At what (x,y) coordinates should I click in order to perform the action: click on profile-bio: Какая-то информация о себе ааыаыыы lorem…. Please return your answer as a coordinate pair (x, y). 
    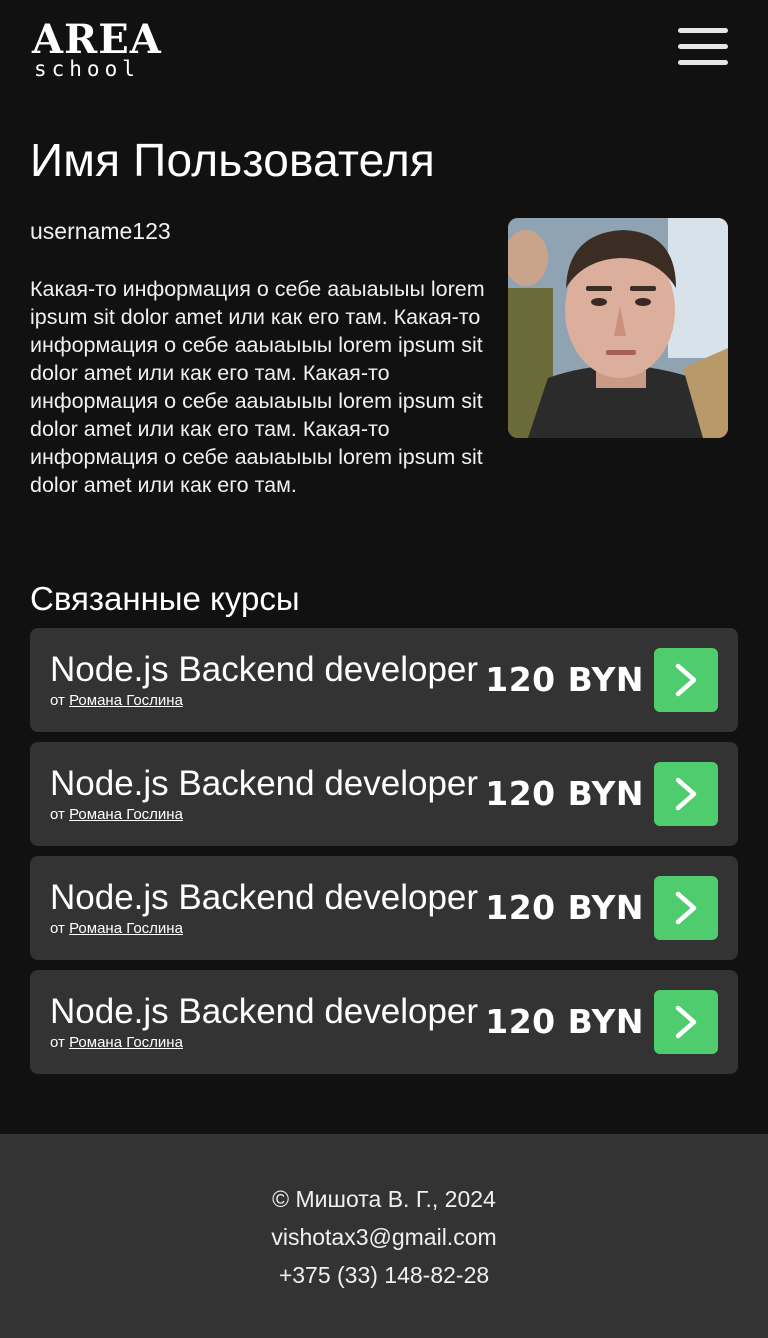
    Looking at the image, I should click on (257, 387).